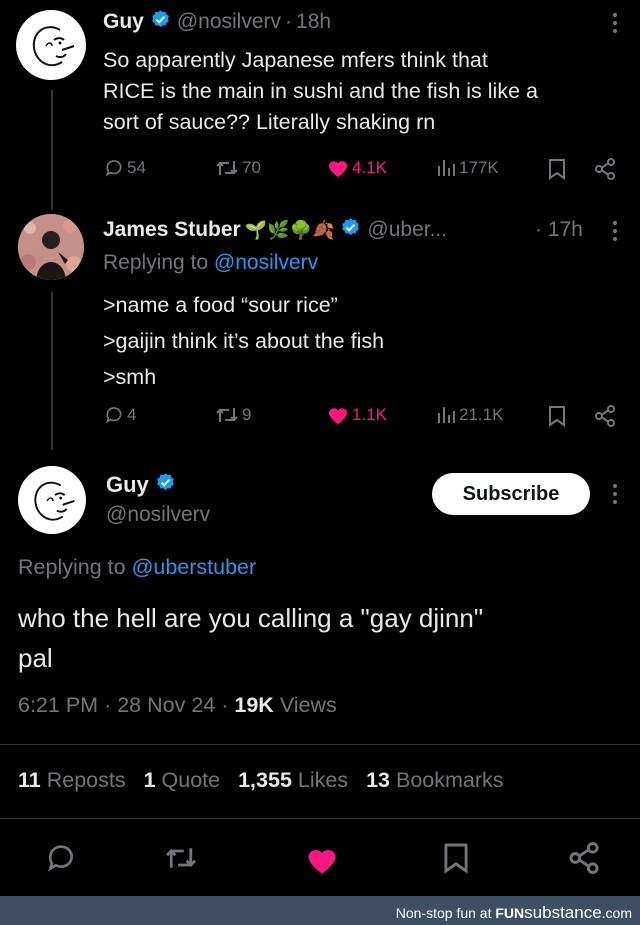  I want to click on stats-divider, so click(320, 744).